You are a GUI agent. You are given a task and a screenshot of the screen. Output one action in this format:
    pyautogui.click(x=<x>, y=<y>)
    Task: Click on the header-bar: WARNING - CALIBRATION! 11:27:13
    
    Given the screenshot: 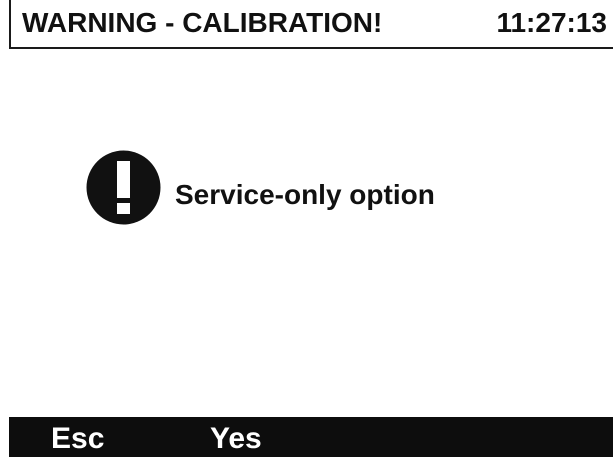 What is the action you would take?
    pyautogui.click(x=306, y=24)
    